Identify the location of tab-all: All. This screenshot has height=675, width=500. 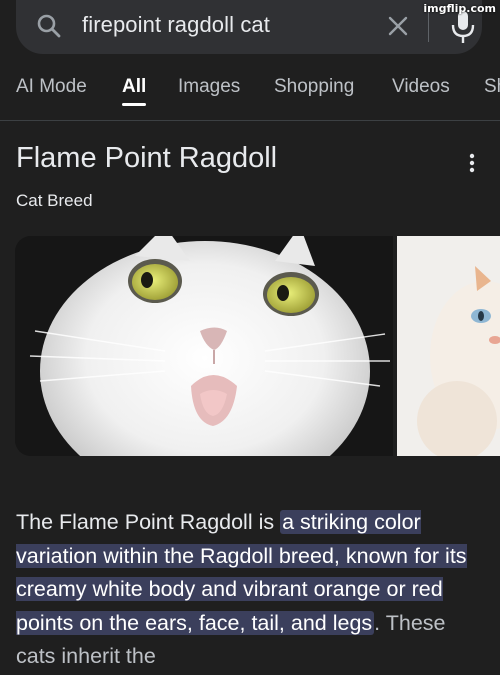
(134, 87).